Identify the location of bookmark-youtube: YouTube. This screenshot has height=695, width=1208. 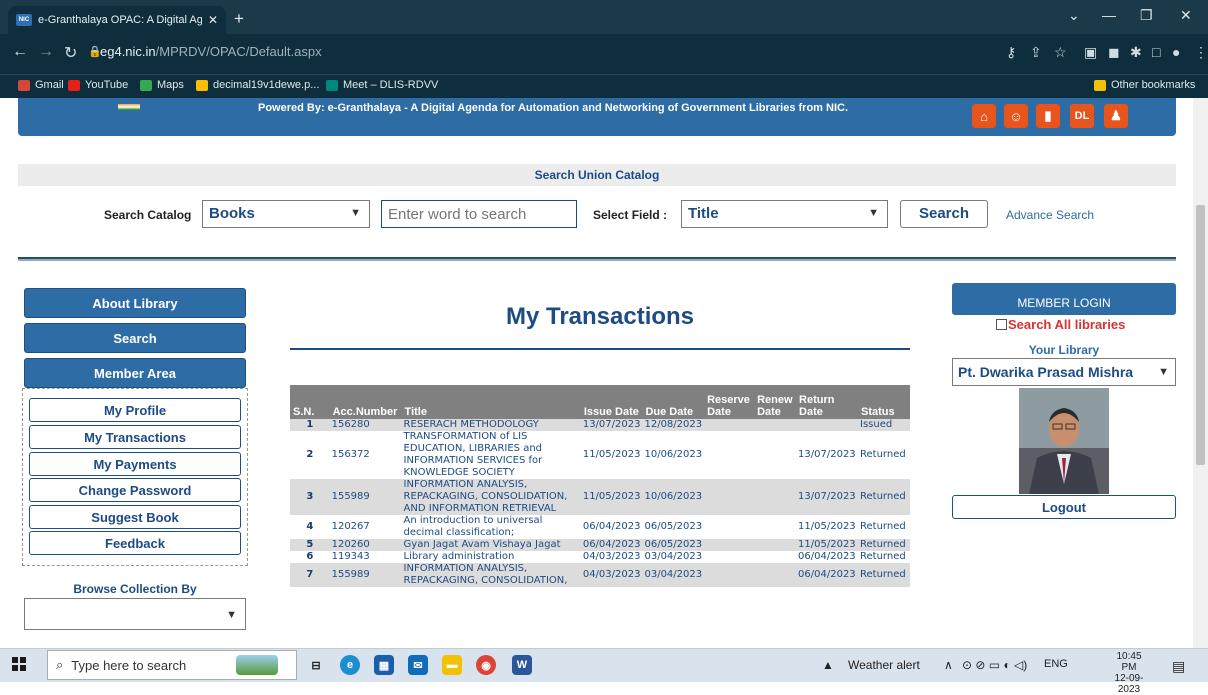
(98, 85).